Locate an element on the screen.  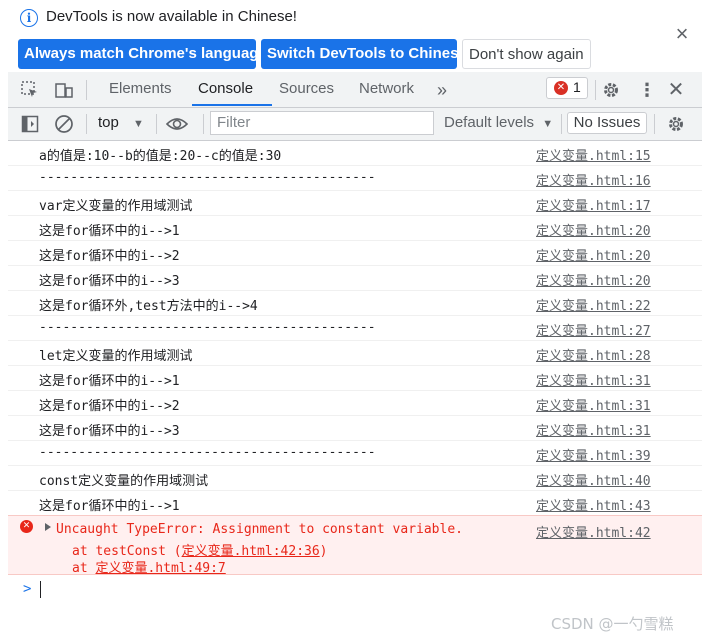
console-toolbar: top ▼ Filter Default levels ▼ No Issues is located at coordinates (355, 124).